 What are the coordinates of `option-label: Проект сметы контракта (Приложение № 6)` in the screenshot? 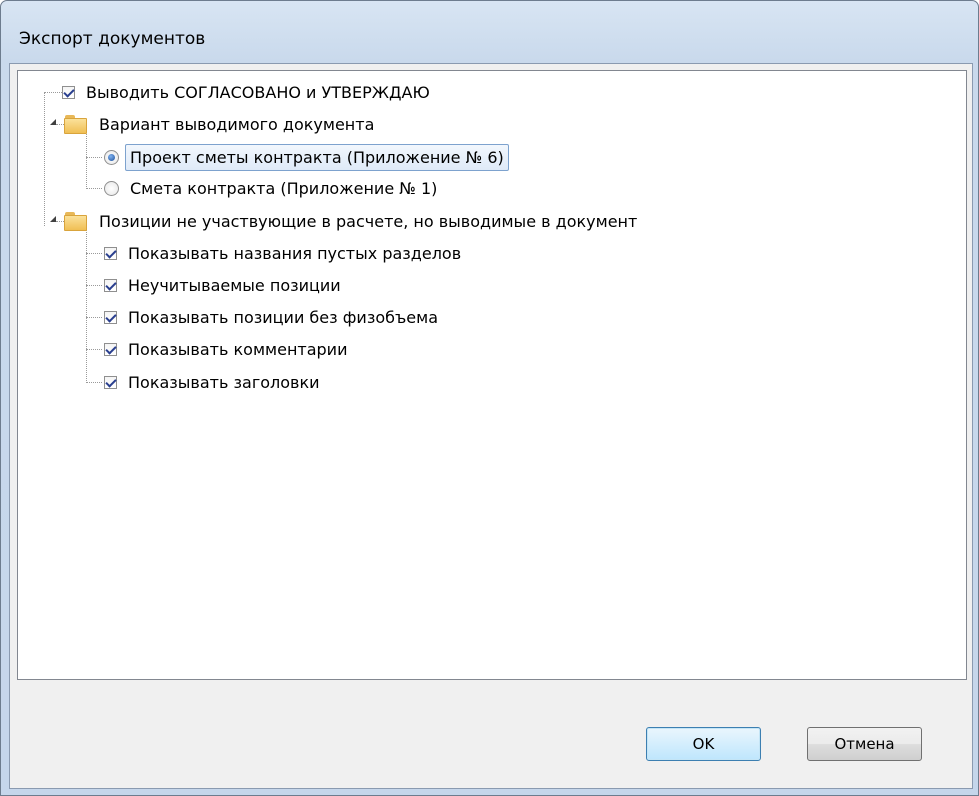 It's located at (317, 157).